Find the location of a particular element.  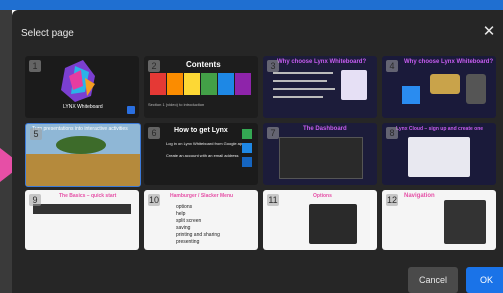

page-thumbnail-9: The Basics – quick start 9 is located at coordinates (82, 220).